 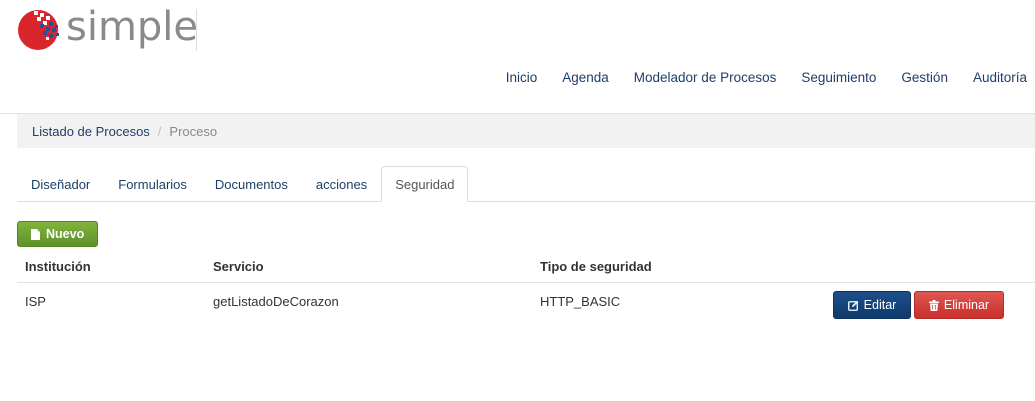 I want to click on nav-auditoria: Auditoría, so click(x=997, y=78).